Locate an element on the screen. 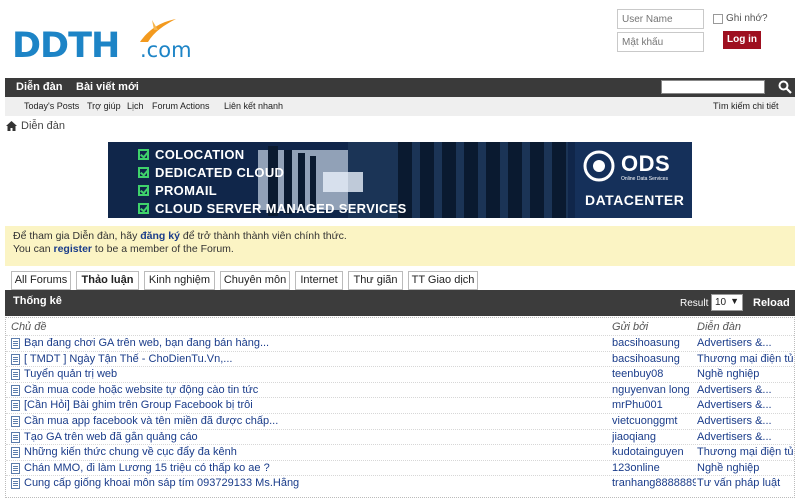 Image resolution: width=800 pixels, height=500 pixels. topic-author-link: teenbuy08 is located at coordinates (654, 374).